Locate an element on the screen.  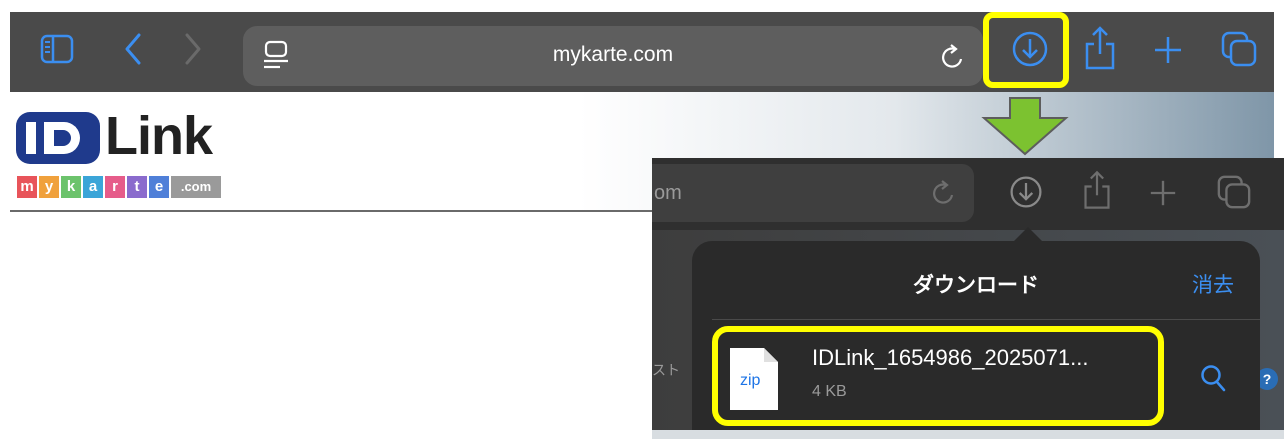
address-bar-dark: om is located at coordinates (813, 193).